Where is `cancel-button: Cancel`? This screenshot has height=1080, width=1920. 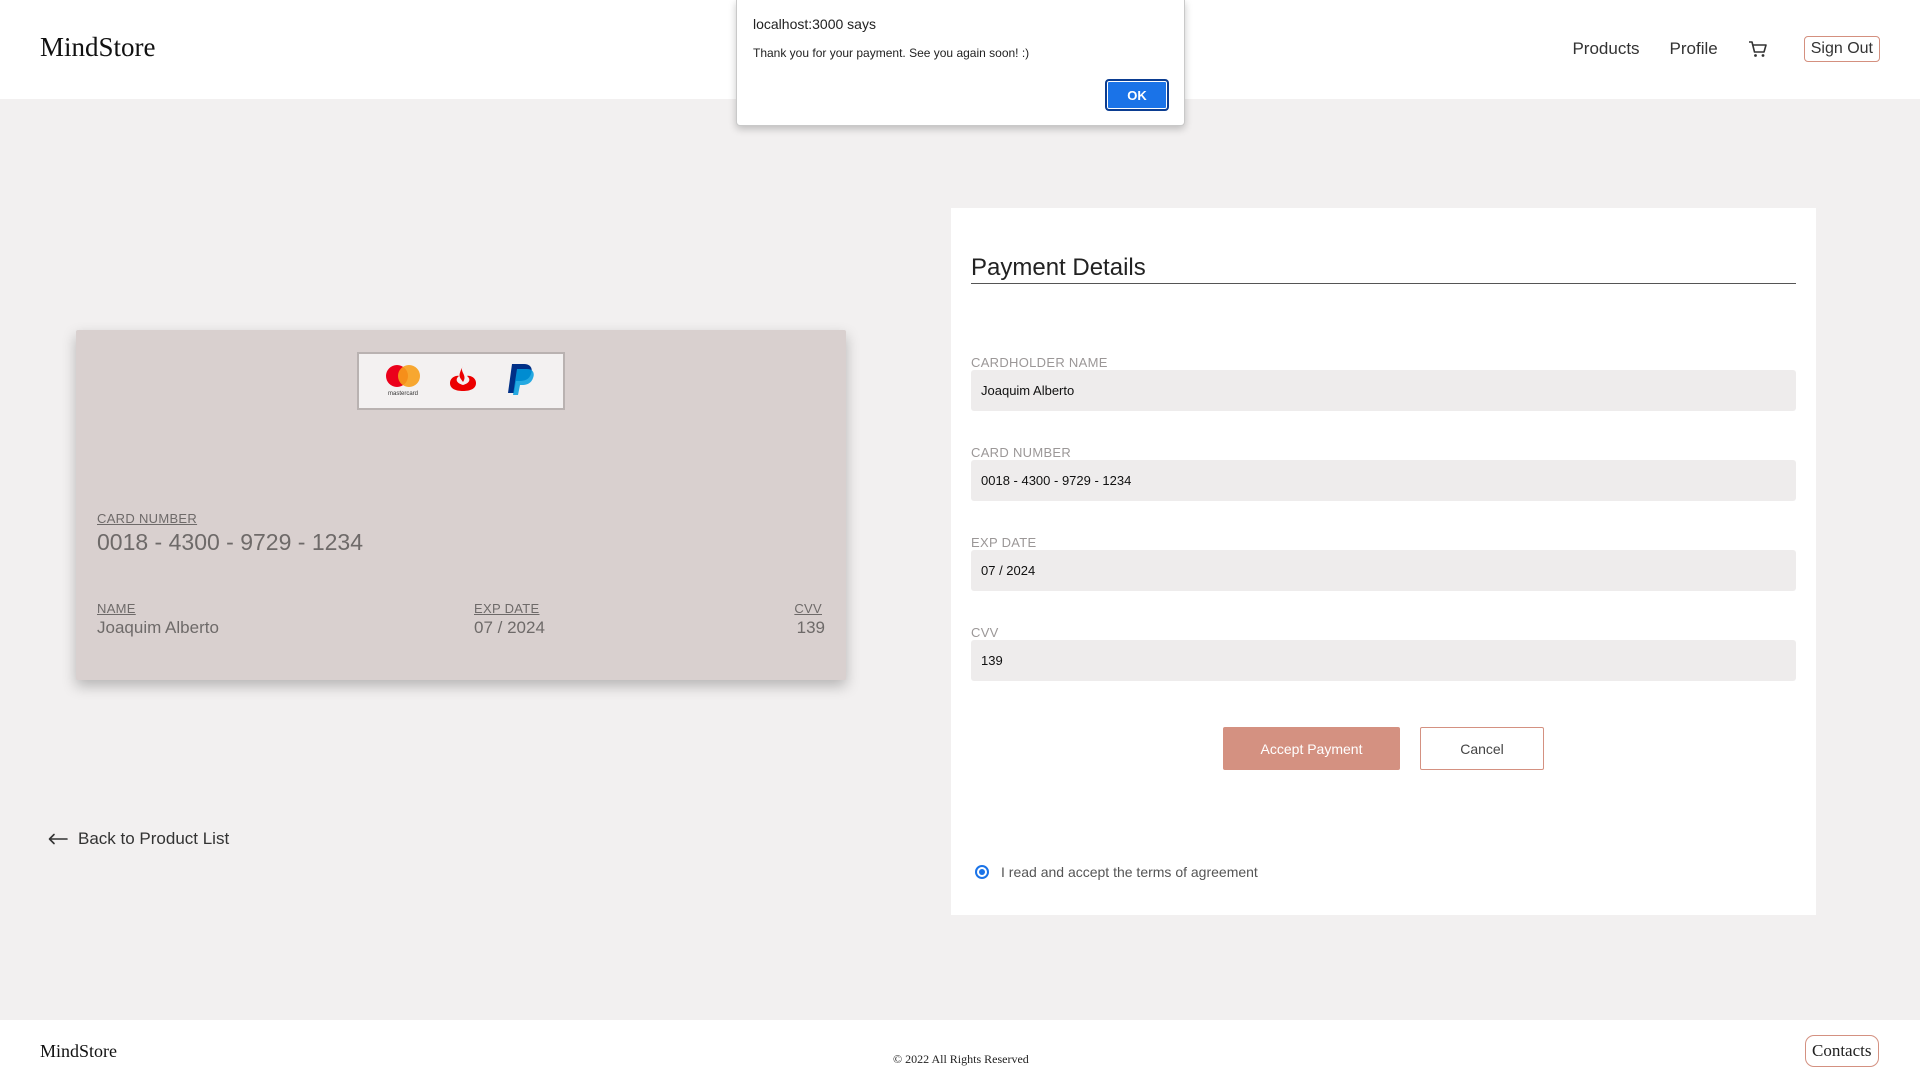
cancel-button: Cancel is located at coordinates (1482, 748).